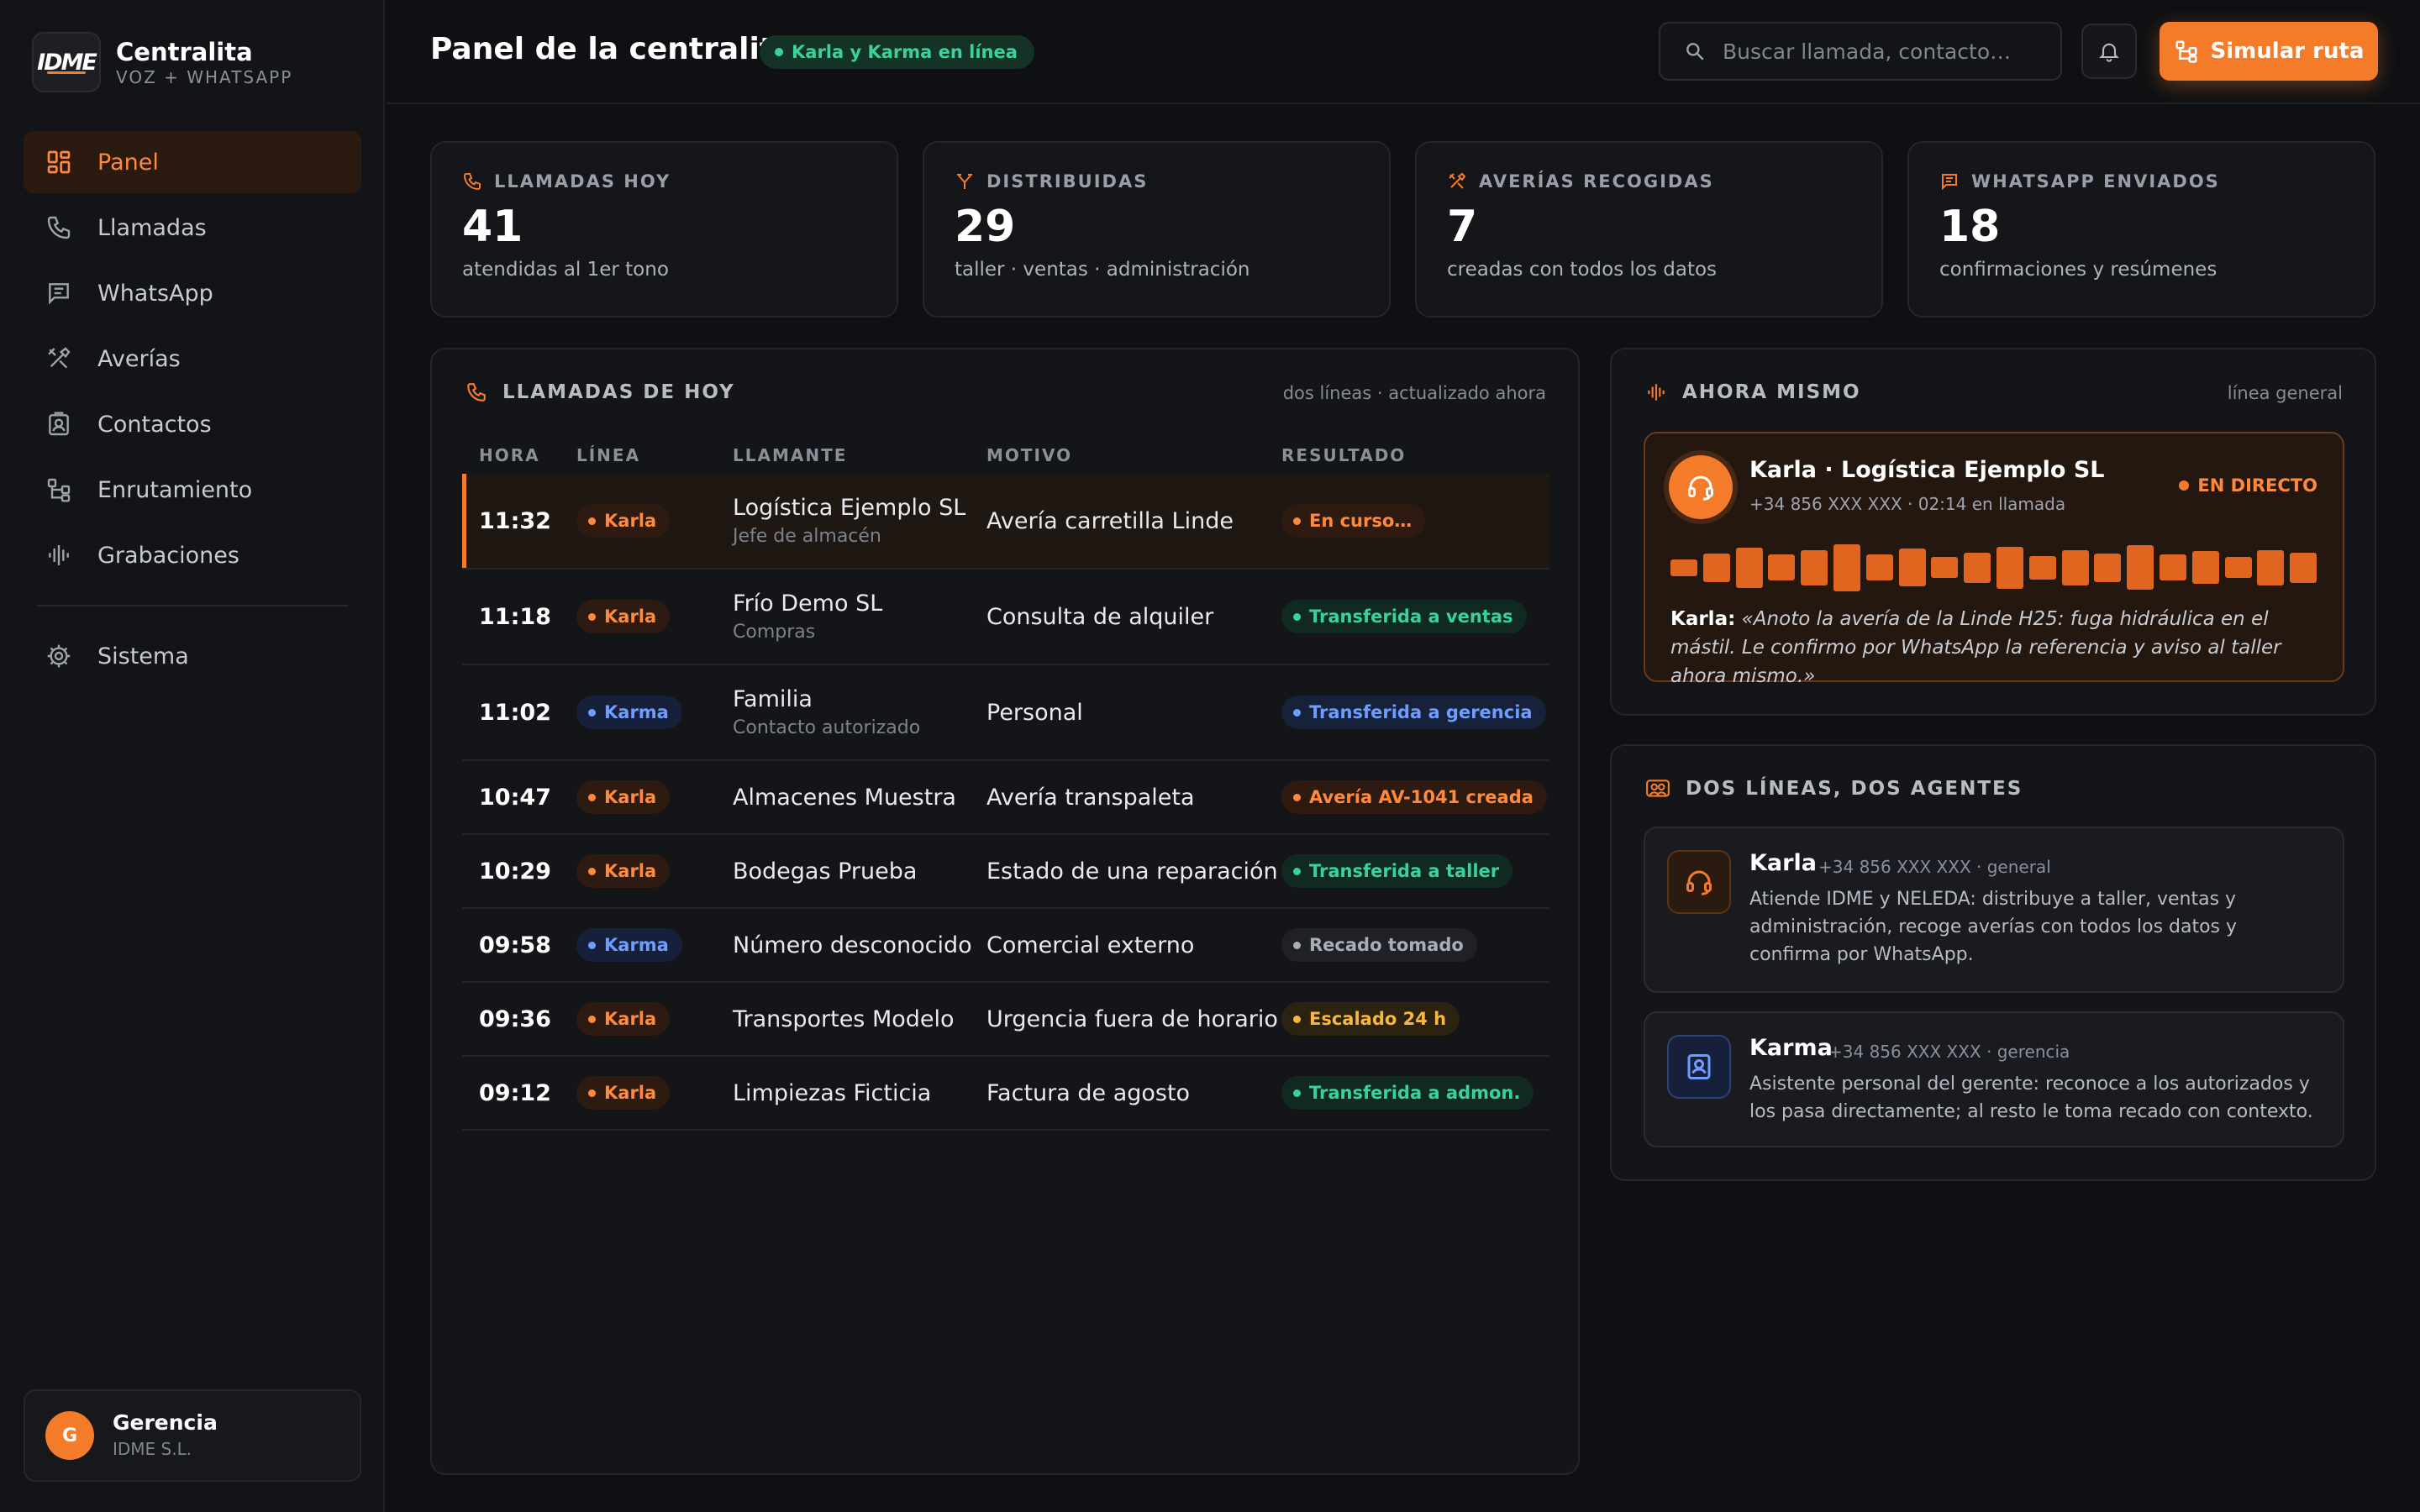  I want to click on sidebar-item-llamadas: Llamadas, so click(192, 228).